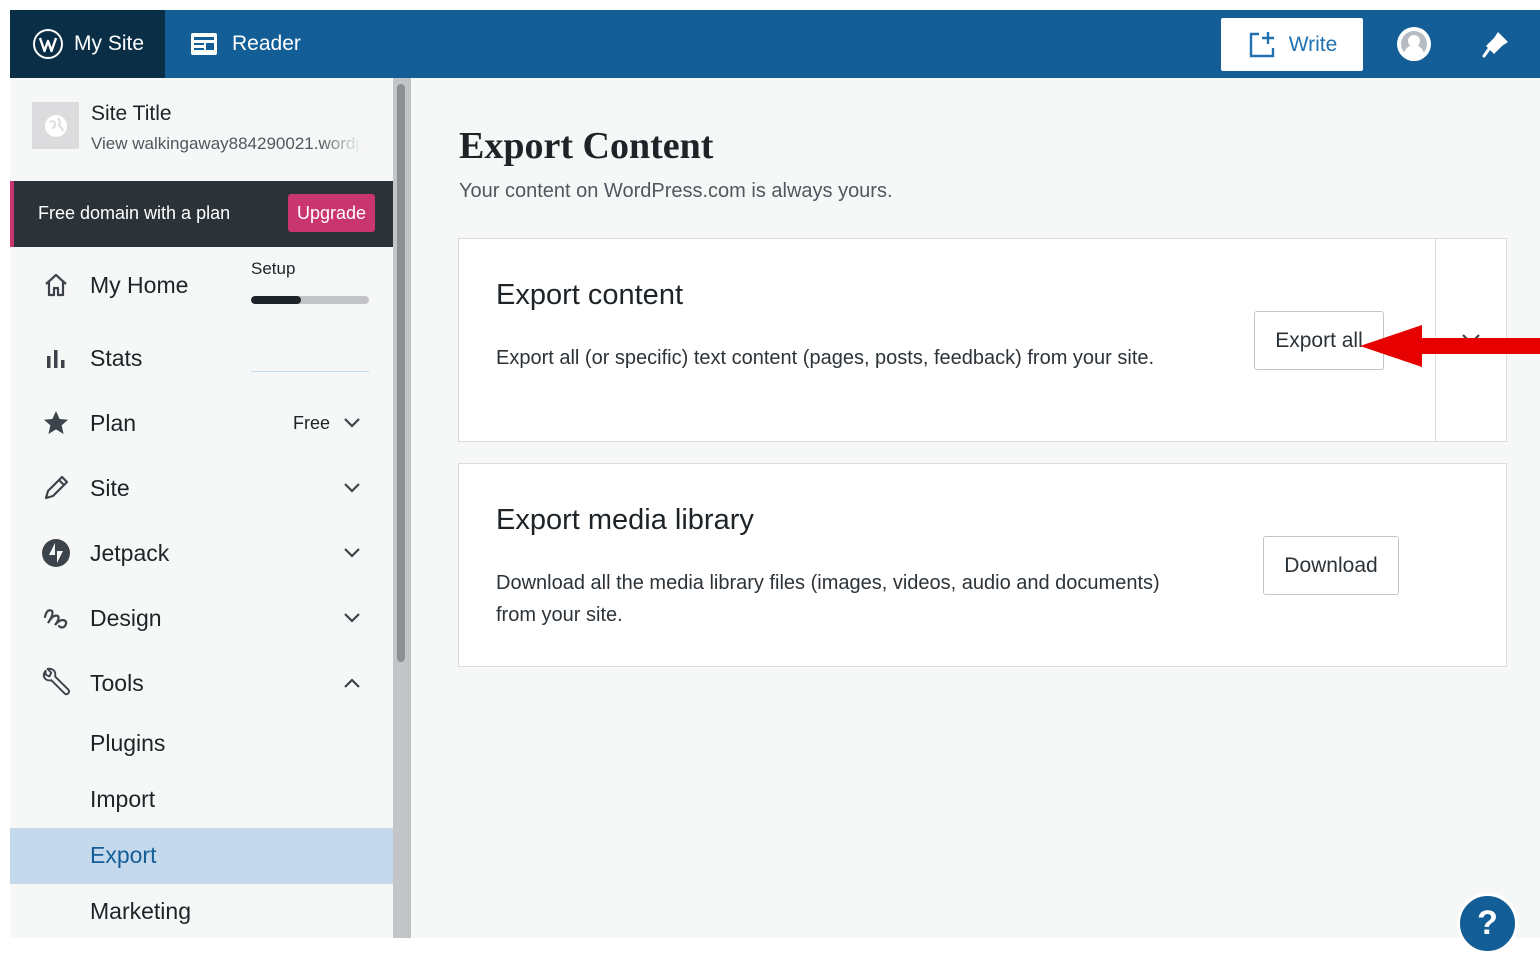 This screenshot has width=1540, height=954. I want to click on sidebar-subitem-label: Import, so click(123, 799).